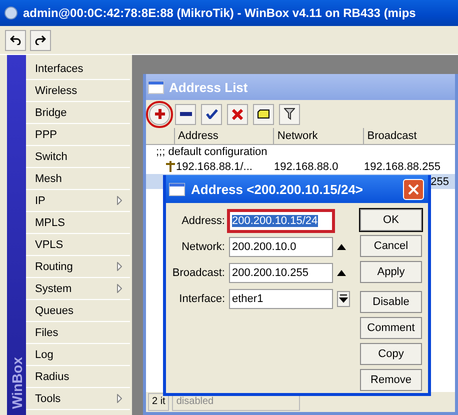 This screenshot has height=415, width=458. I want to click on redo-button, so click(40, 40).